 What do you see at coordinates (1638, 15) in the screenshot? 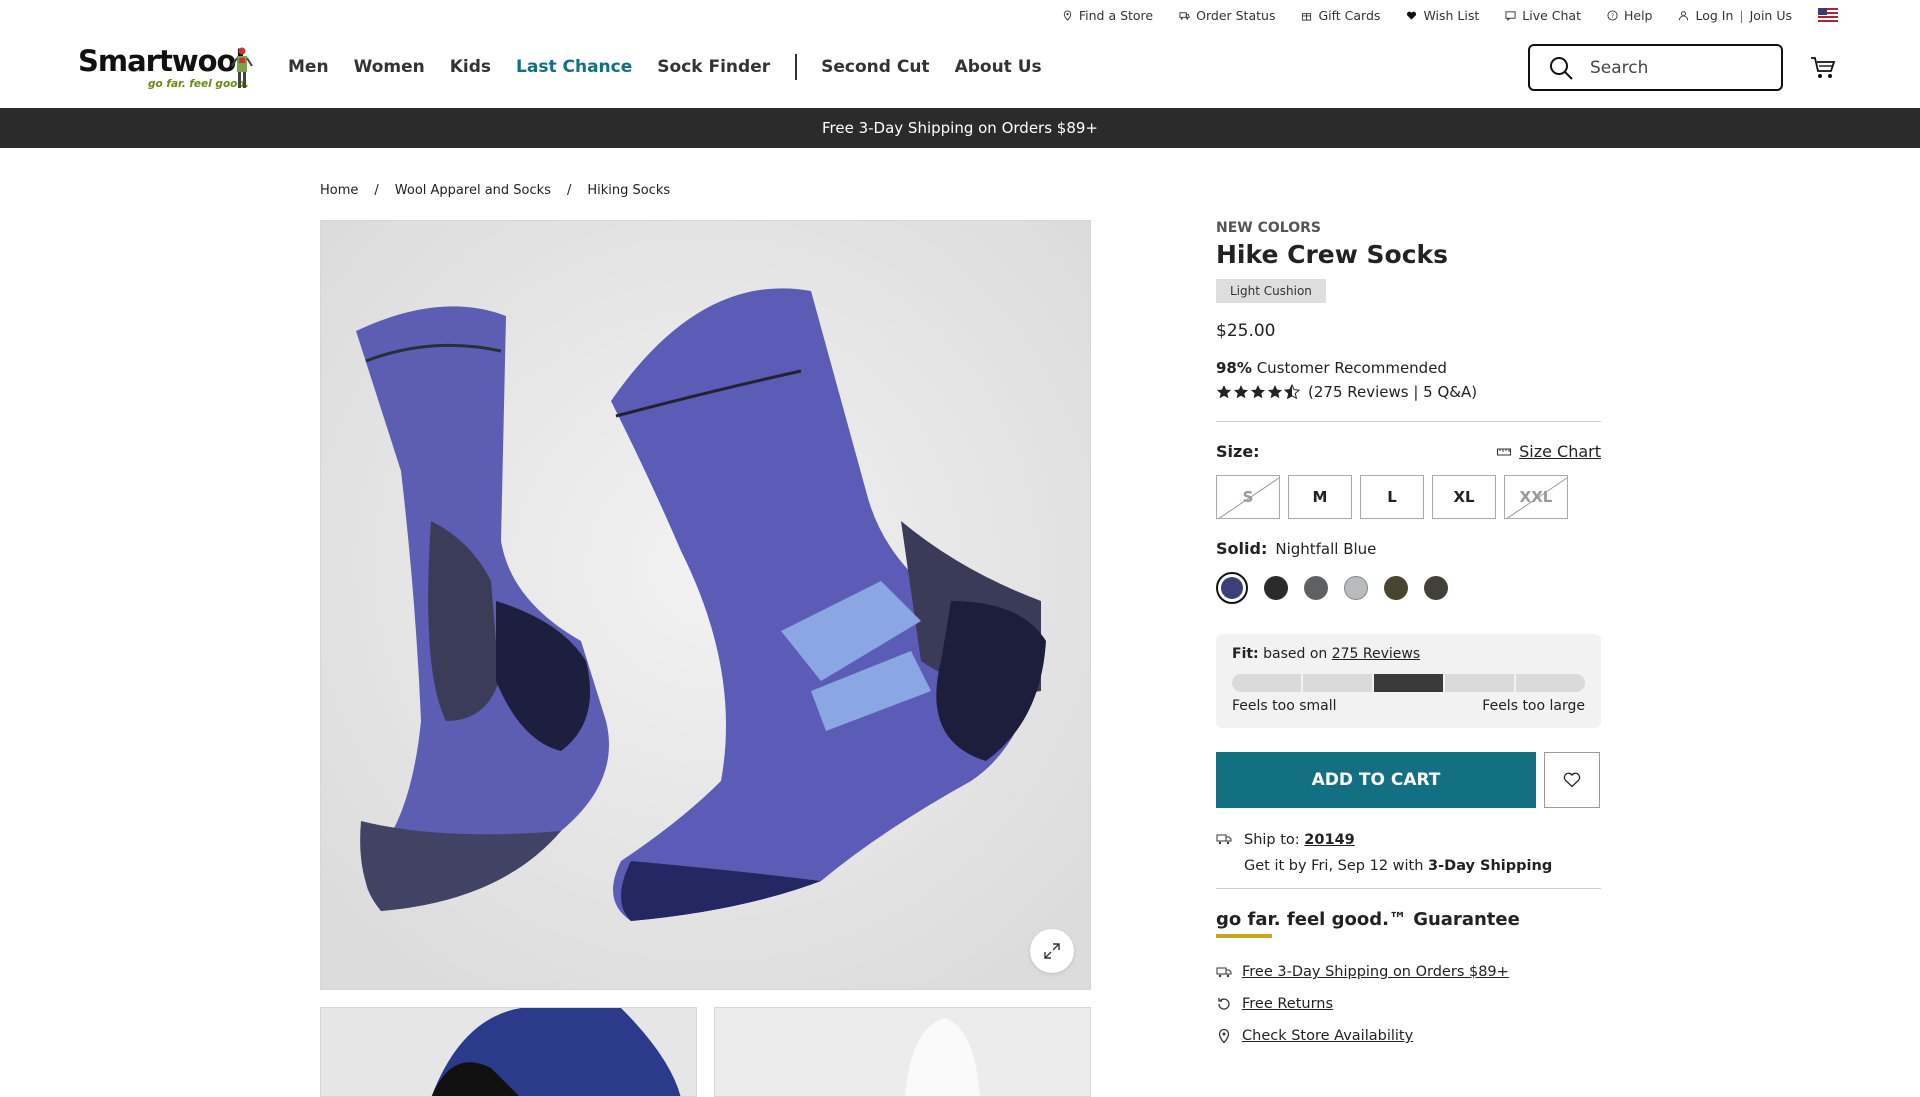
I see `help-label: Help` at bounding box center [1638, 15].